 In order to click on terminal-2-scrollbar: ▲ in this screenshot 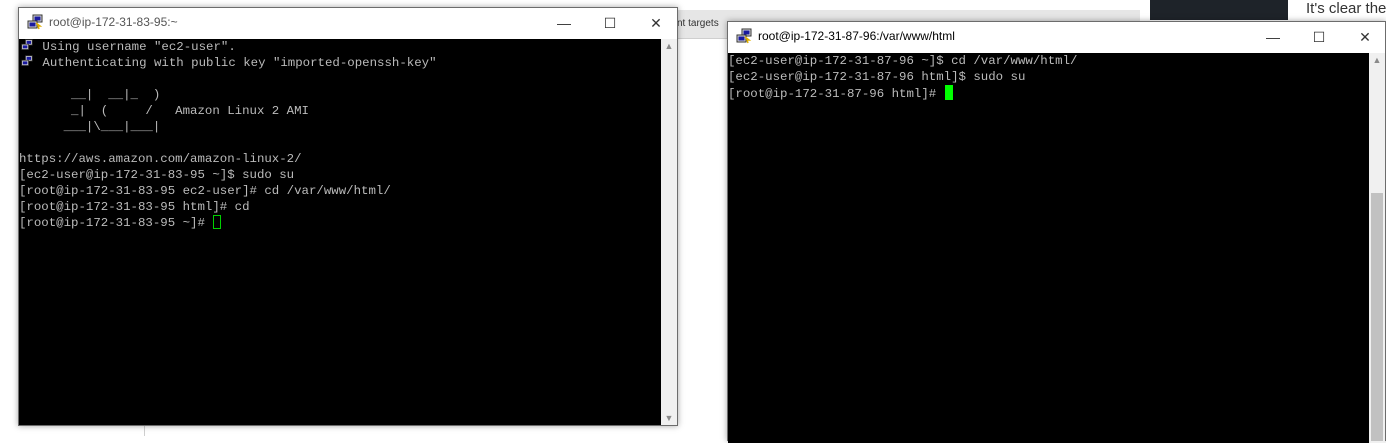, I will do `click(1377, 248)`.